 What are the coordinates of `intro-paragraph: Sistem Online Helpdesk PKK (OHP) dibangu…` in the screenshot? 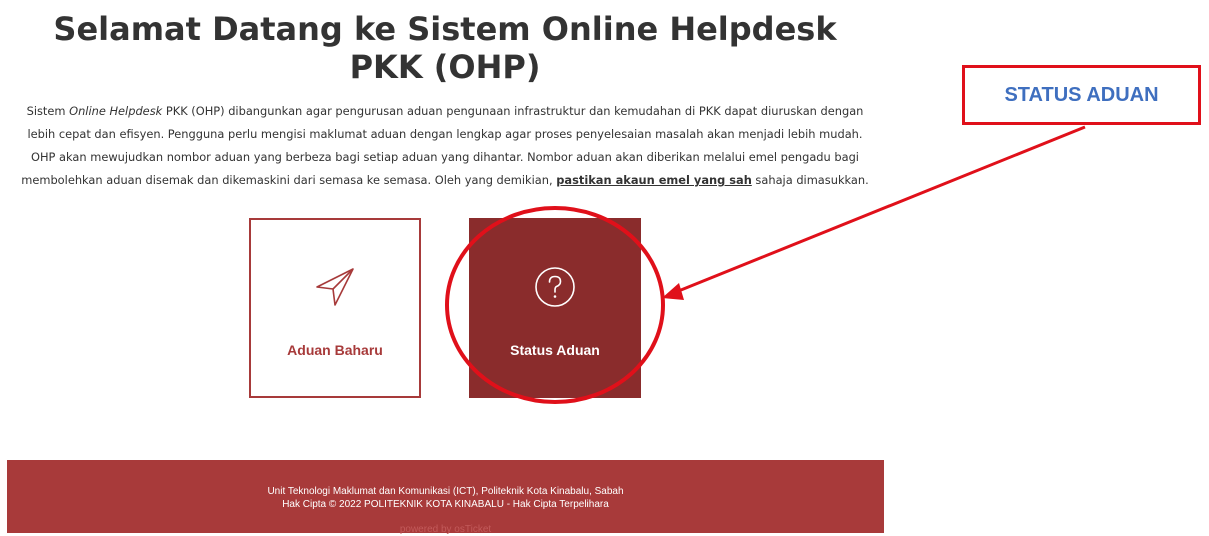 It's located at (445, 146).